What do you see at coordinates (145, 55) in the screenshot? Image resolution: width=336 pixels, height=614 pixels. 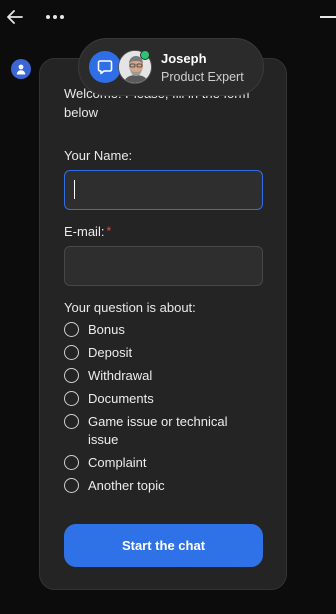 I see `online-status-indicator` at bounding box center [145, 55].